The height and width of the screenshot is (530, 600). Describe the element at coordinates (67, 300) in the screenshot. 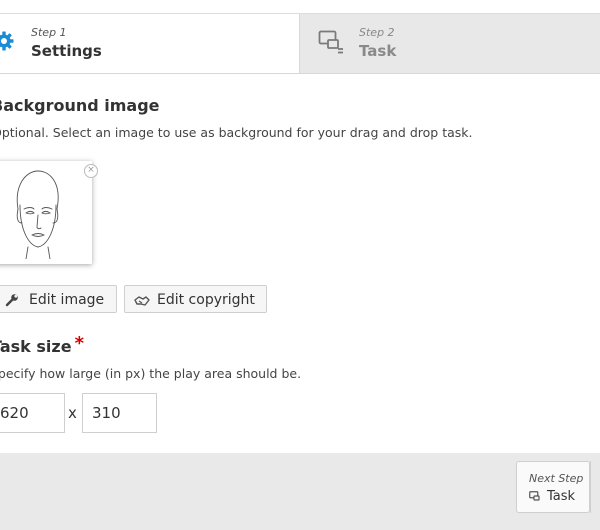

I see `edit-image-label: Edit image` at that location.